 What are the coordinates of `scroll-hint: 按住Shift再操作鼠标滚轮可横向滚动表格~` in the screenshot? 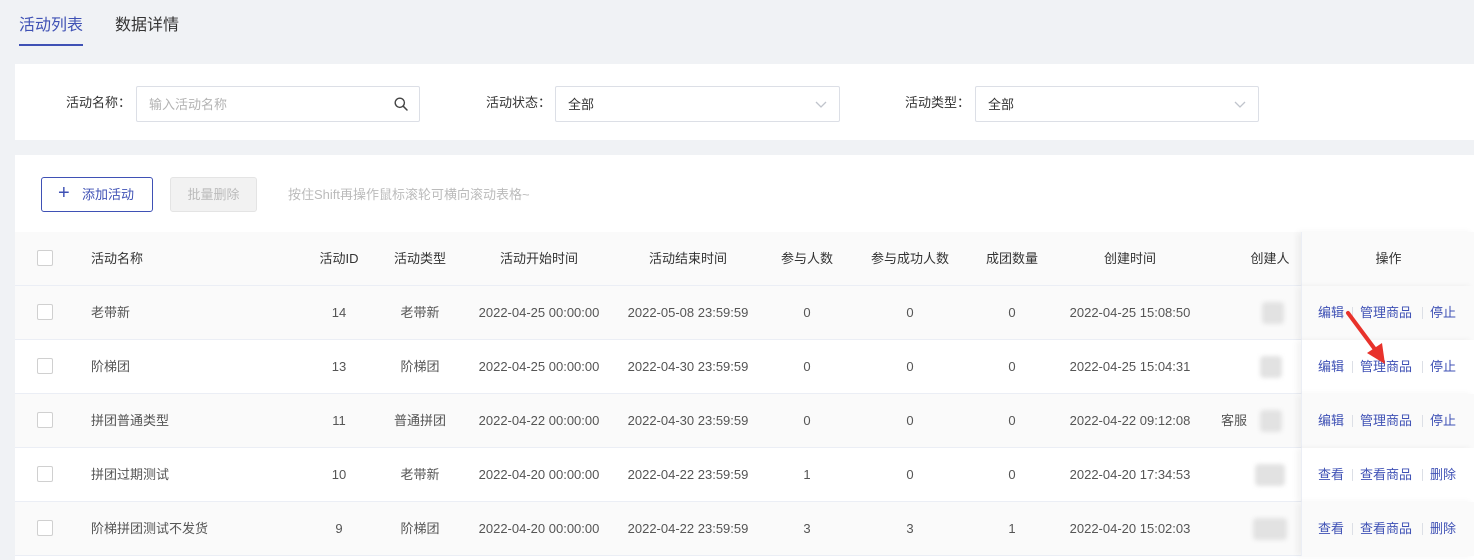 It's located at (409, 194).